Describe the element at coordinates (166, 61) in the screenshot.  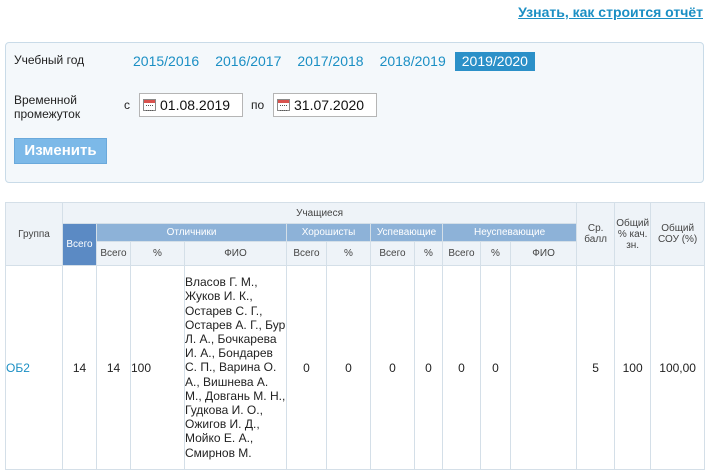
I see `year-tab-2015: 2015/2016` at that location.